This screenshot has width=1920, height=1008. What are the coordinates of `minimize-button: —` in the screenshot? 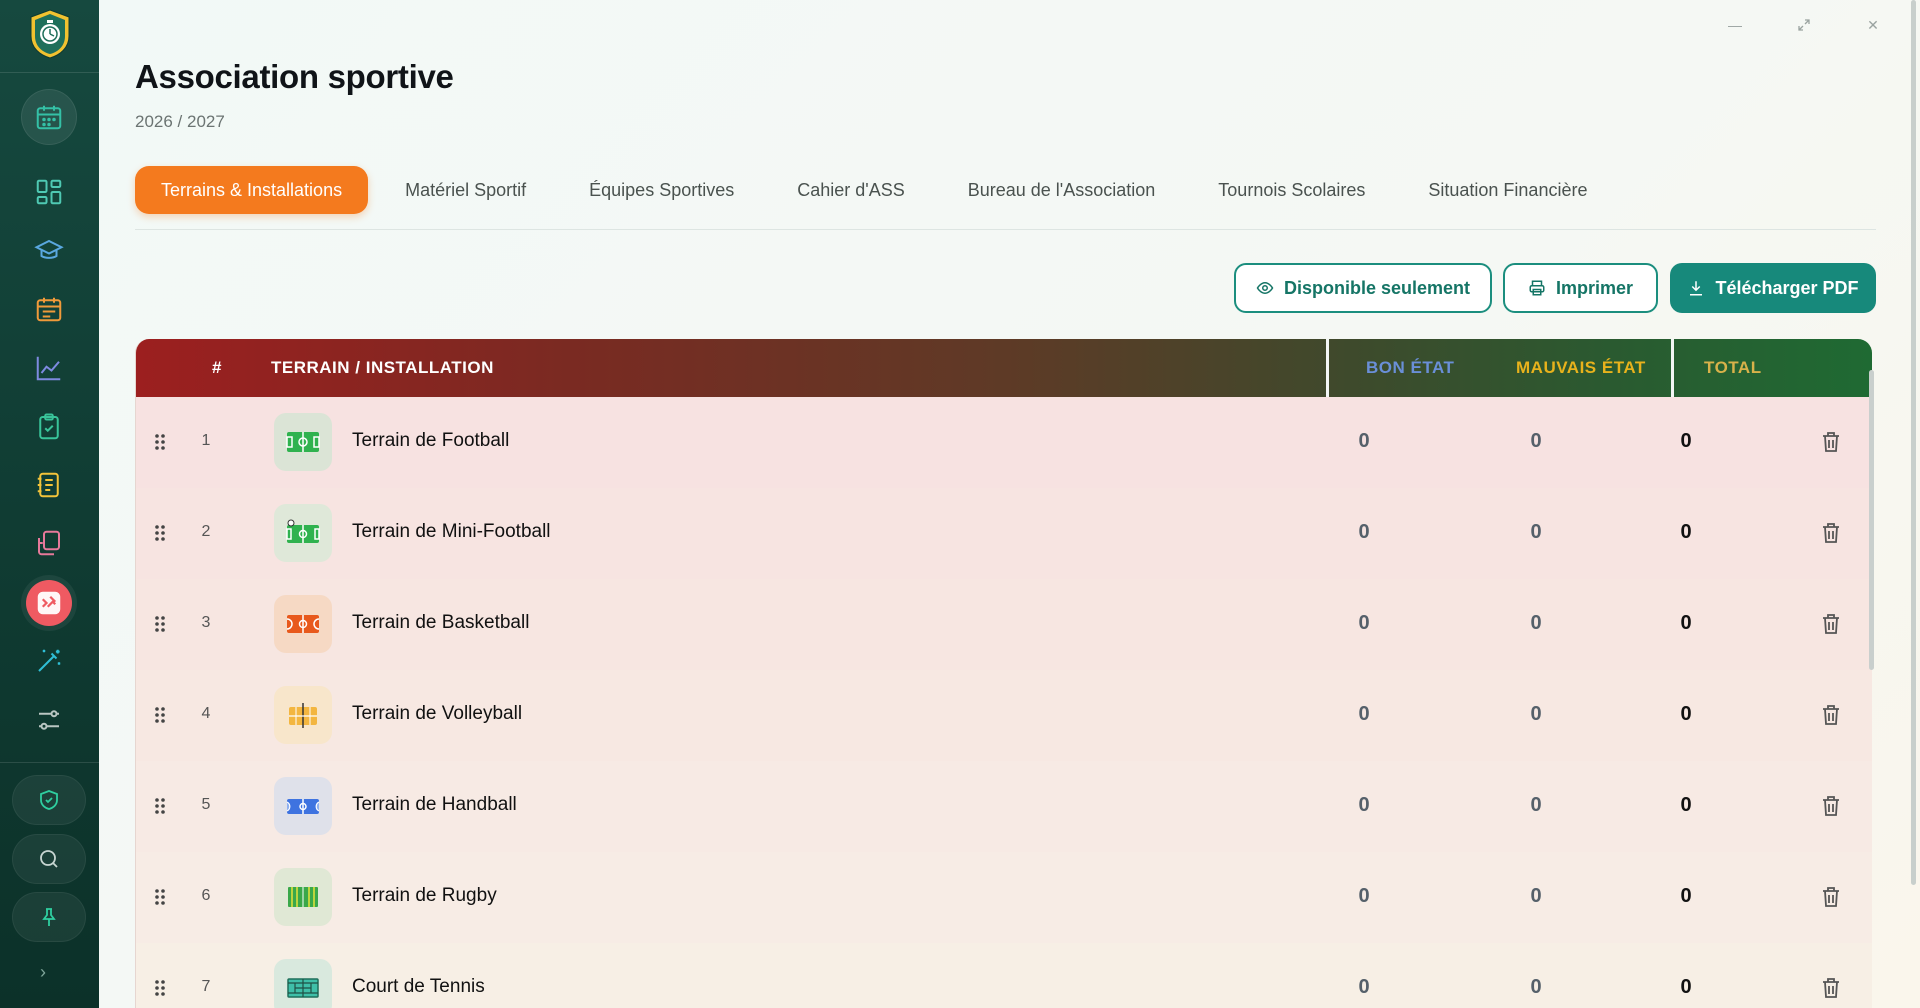 It's located at (1735, 25).